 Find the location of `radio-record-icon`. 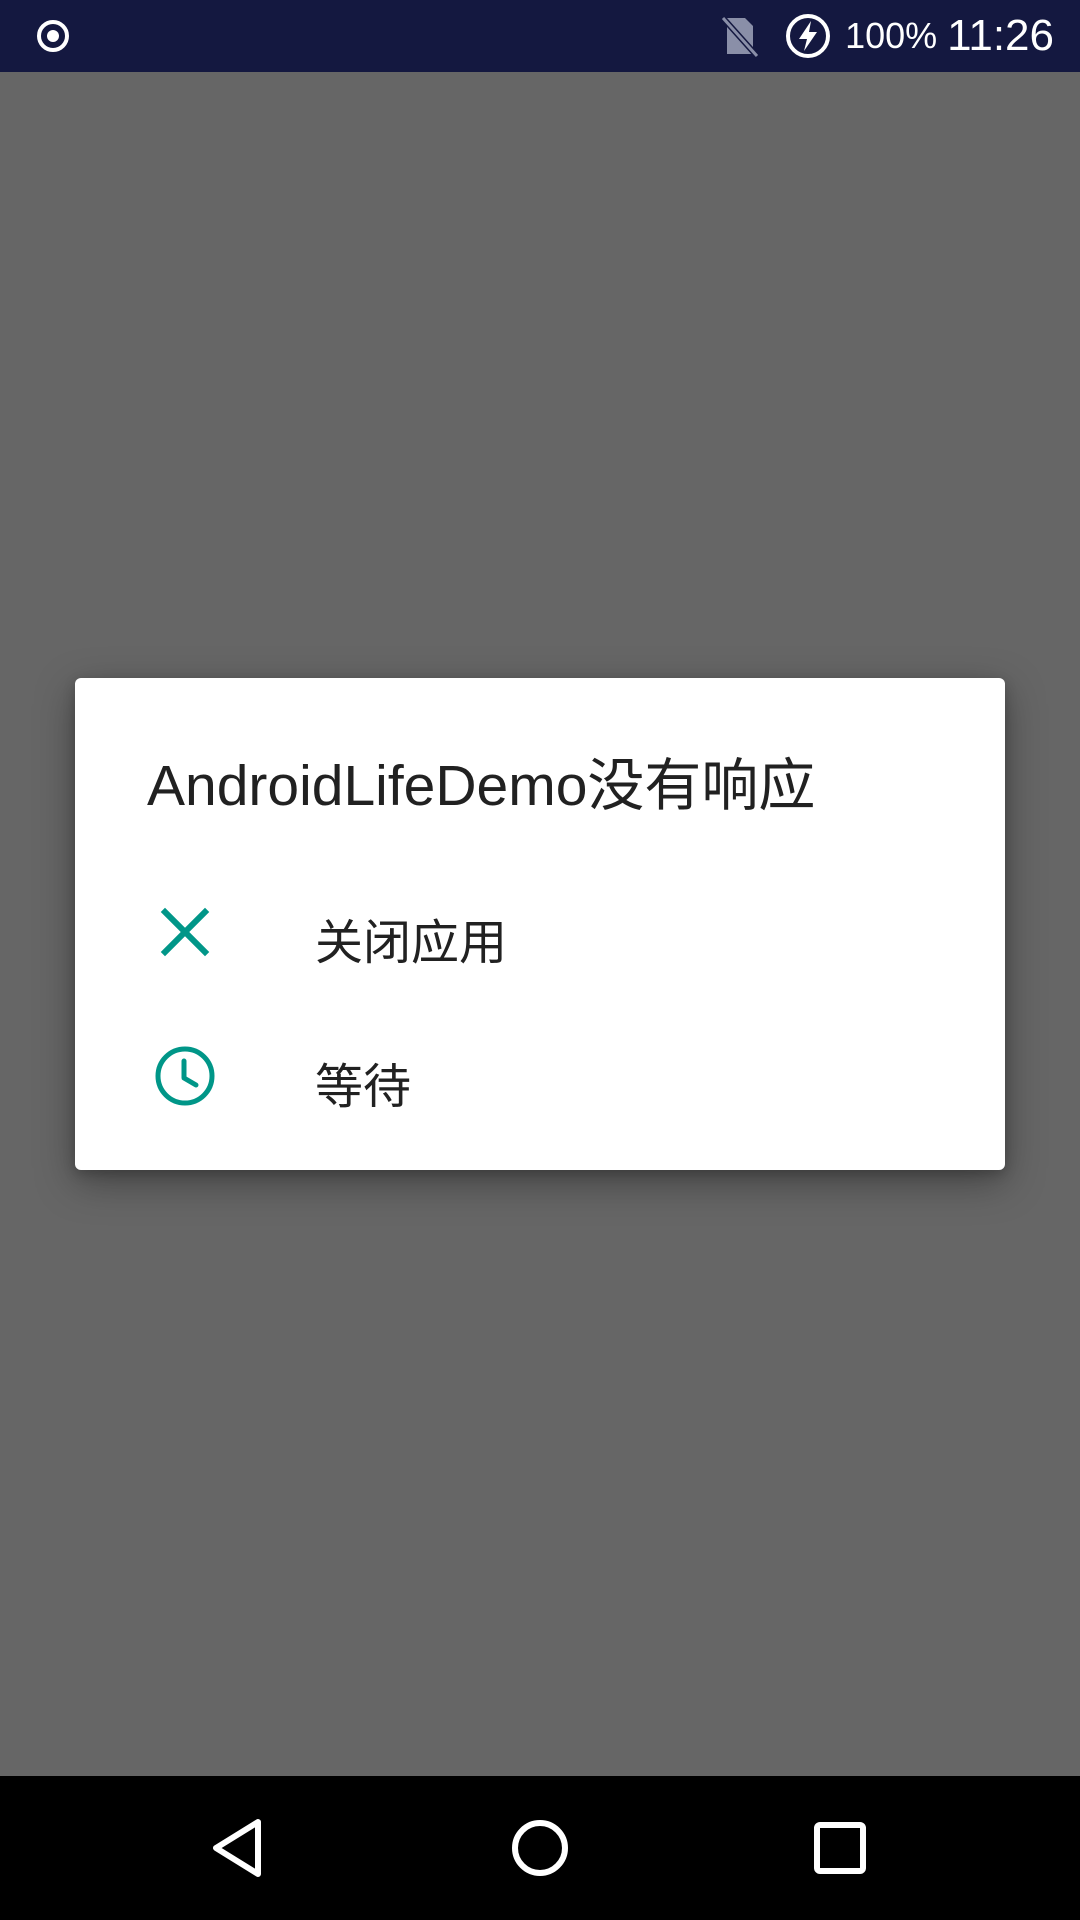

radio-record-icon is located at coordinates (53, 36).